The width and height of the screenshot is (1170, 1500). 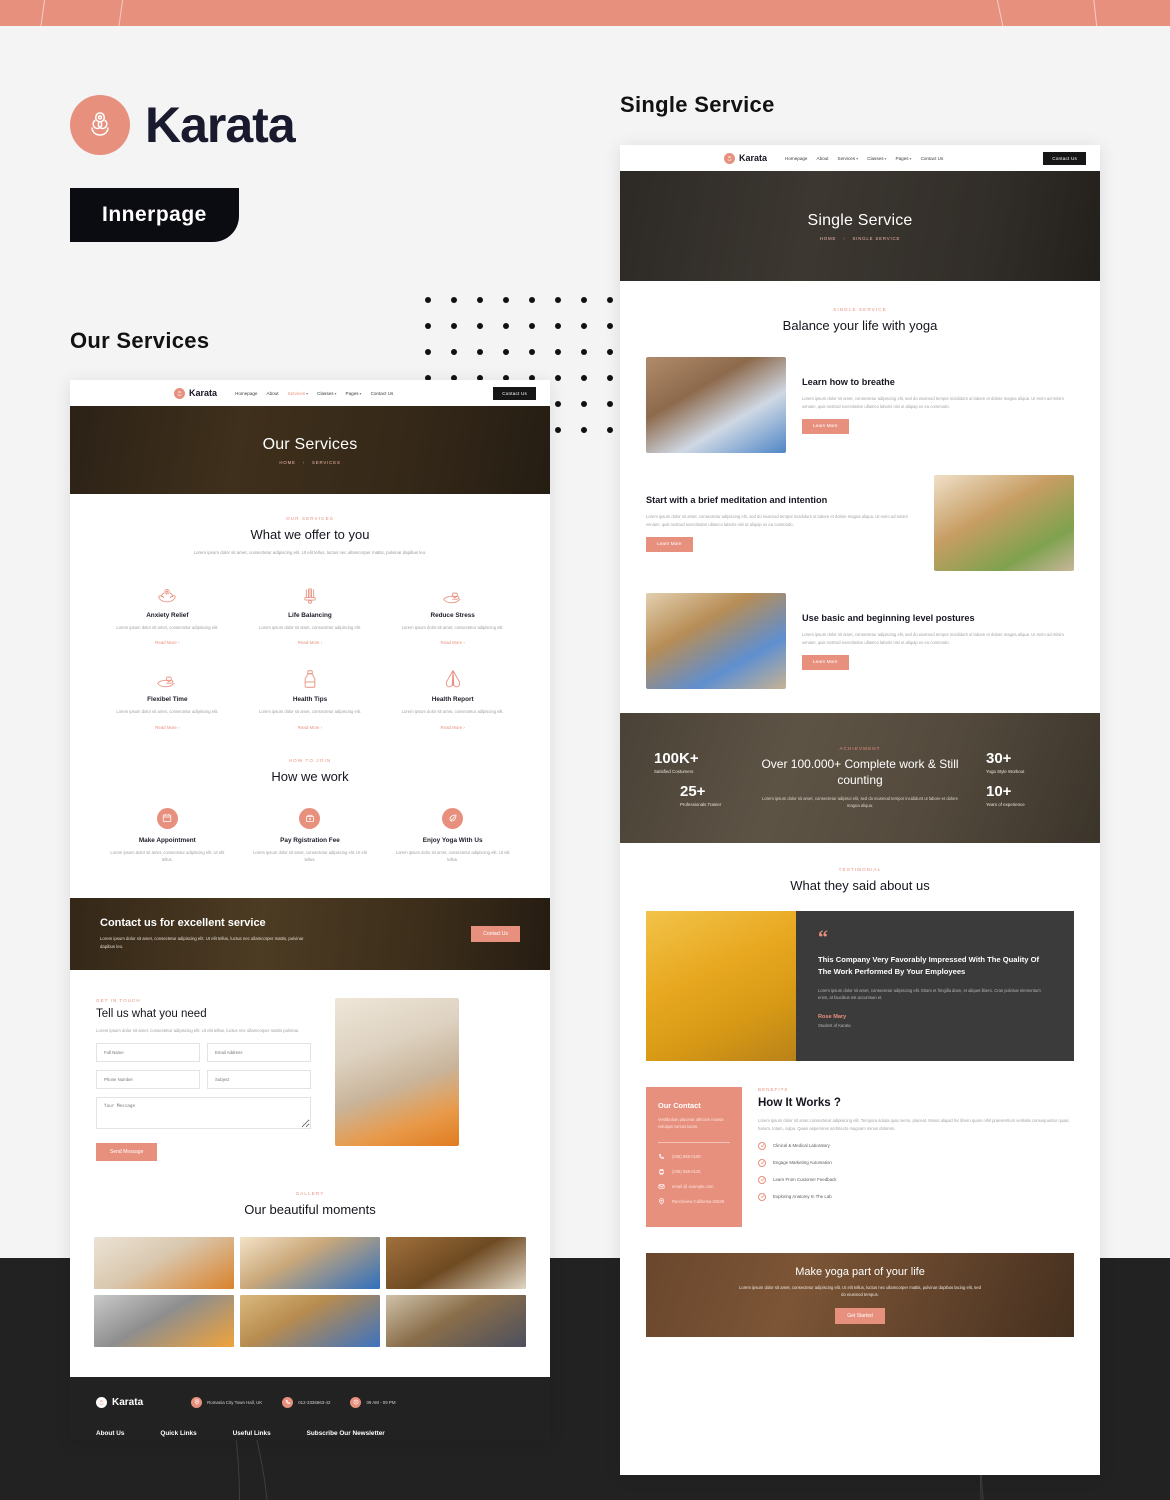 I want to click on section-eyebrow: BENEFITS, so click(x=773, y=1089).